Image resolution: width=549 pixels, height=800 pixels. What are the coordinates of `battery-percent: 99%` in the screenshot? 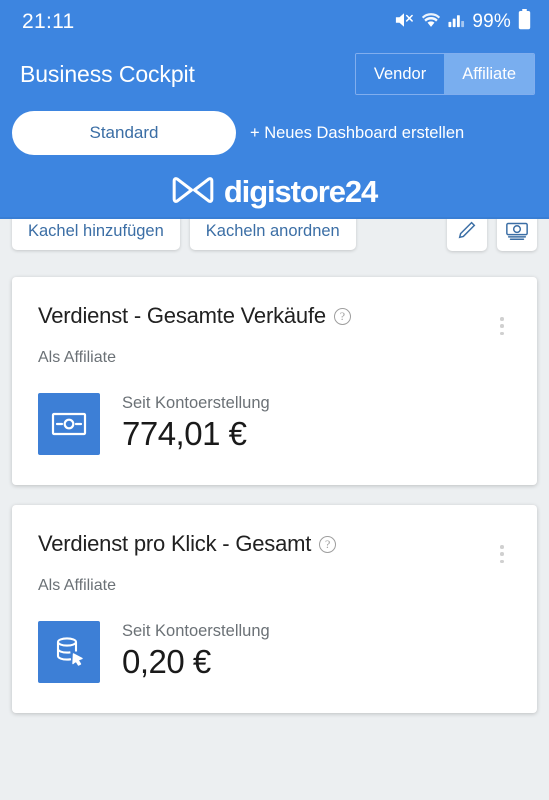 It's located at (491, 21).